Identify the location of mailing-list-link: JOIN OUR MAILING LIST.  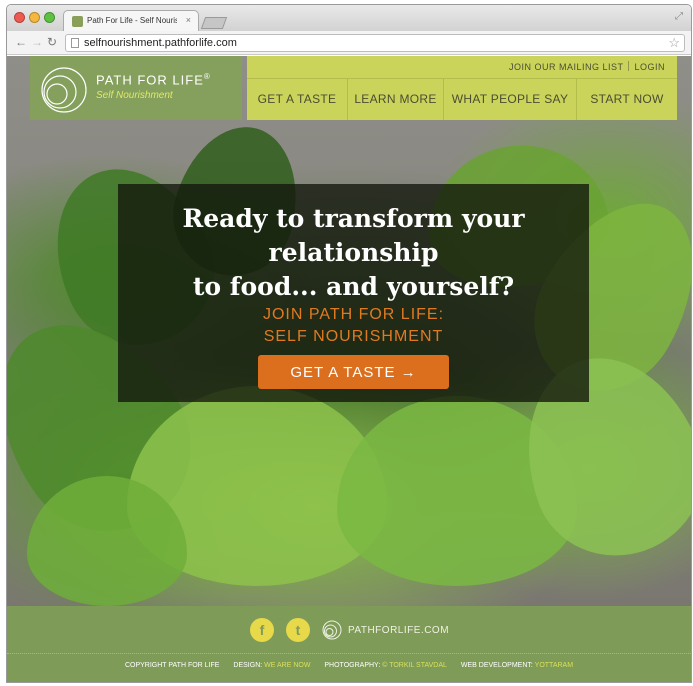
(566, 67).